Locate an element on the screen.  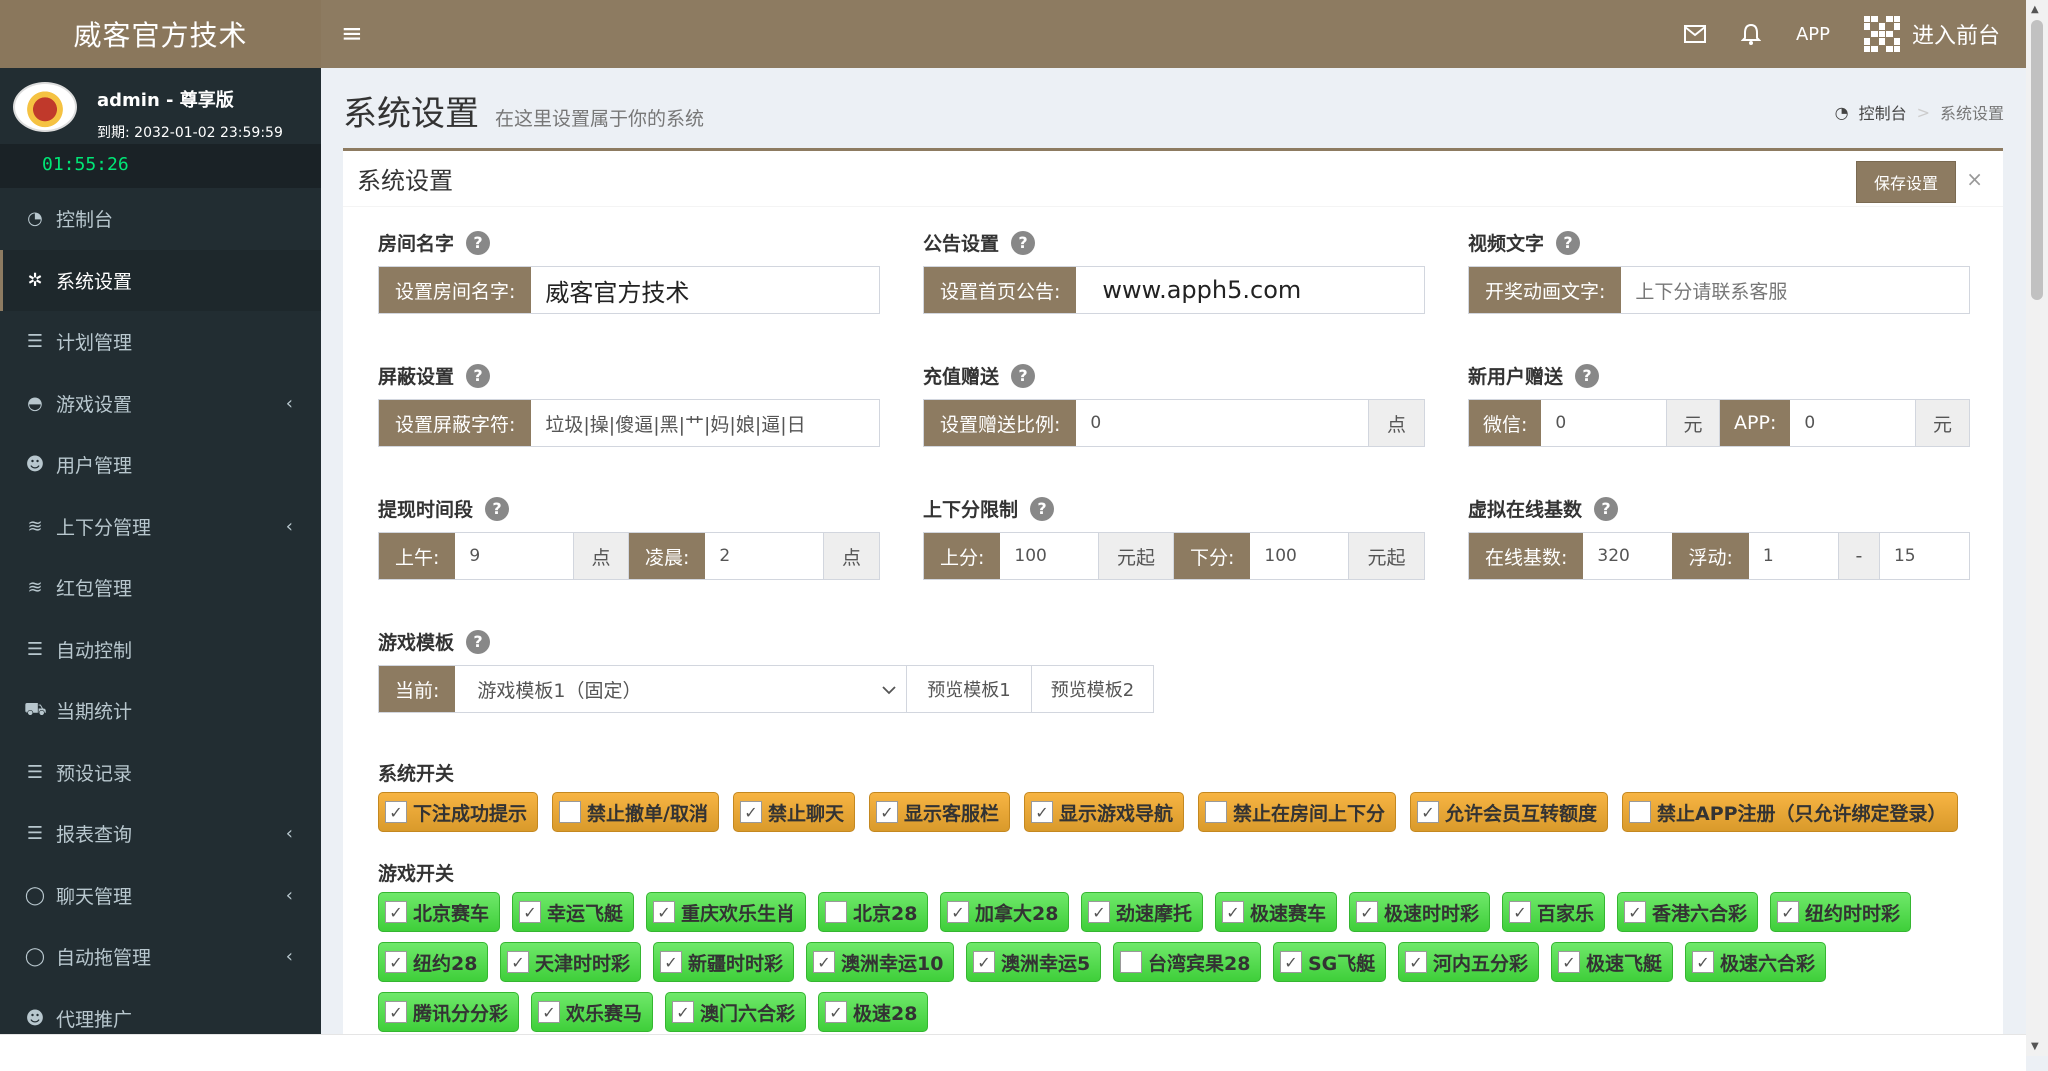
notice-input: www.apph5.com is located at coordinates (1250, 290).